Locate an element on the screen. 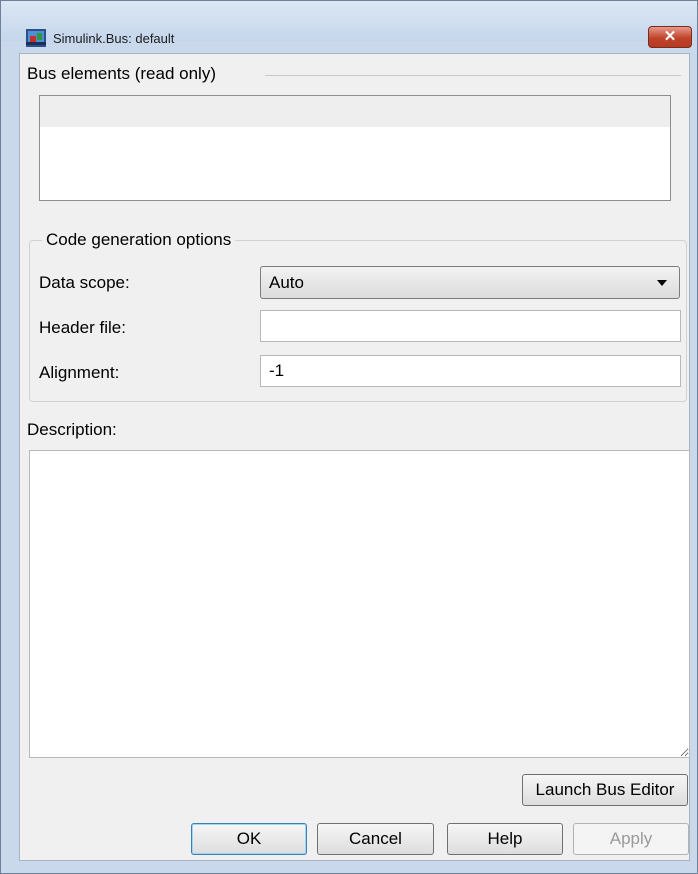 The width and height of the screenshot is (698, 874). data-scope-dropdown: Auto is located at coordinates (470, 282).